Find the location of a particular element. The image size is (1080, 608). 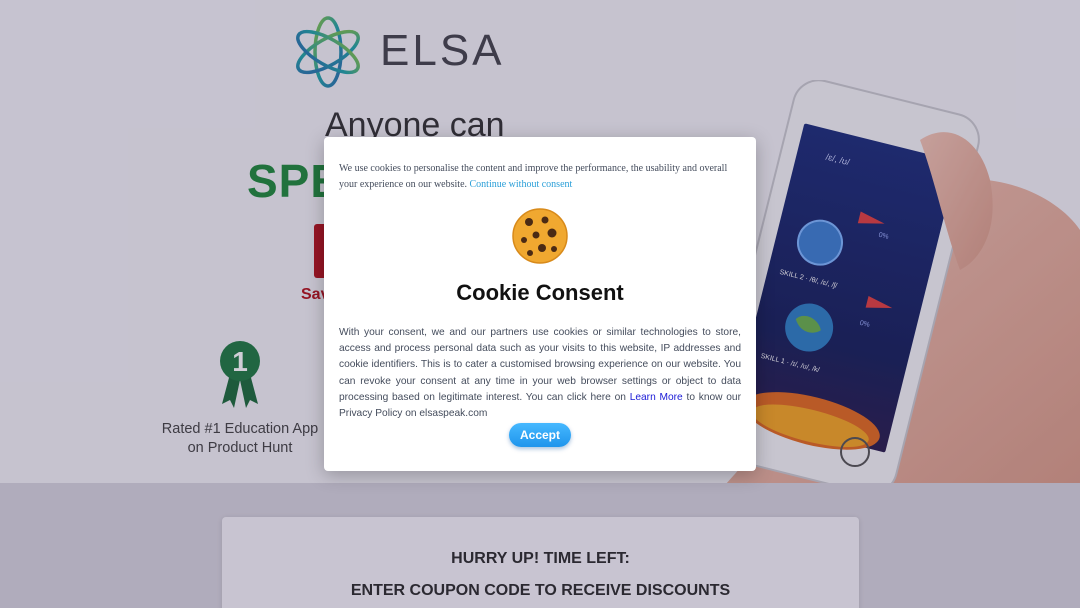

continue-without-consent-link: Continue without consent is located at coordinates (521, 184).